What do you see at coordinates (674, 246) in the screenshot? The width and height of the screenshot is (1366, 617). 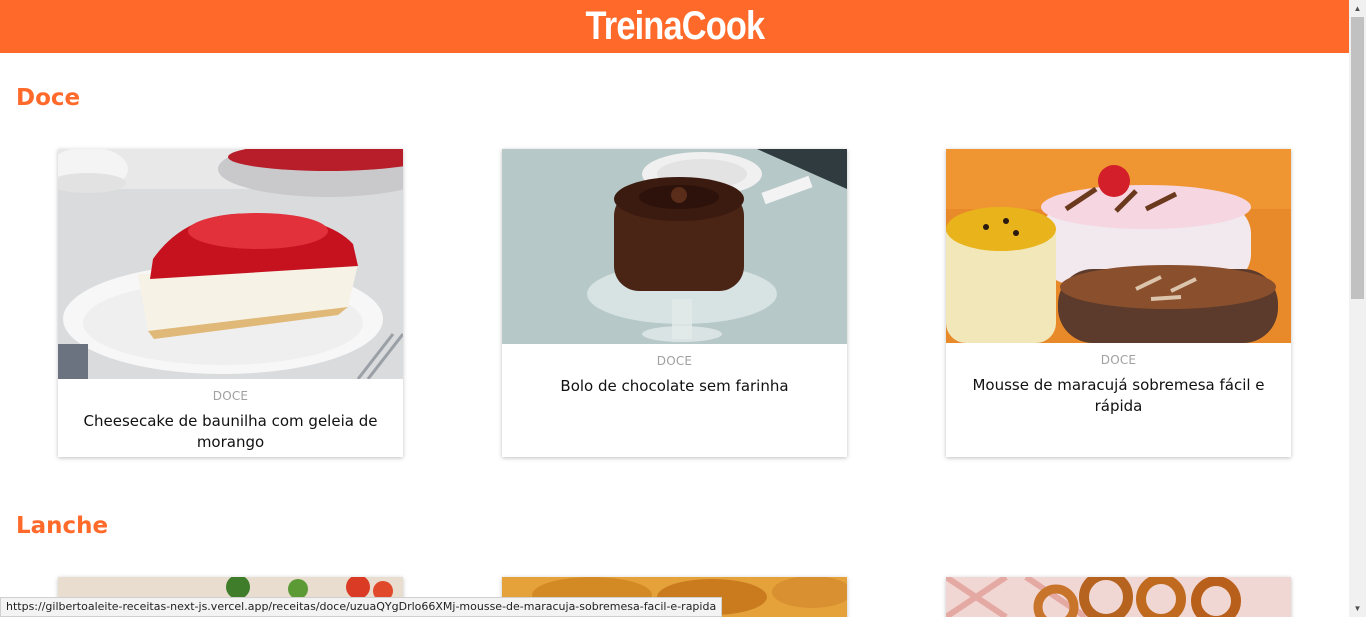 I see `chocolate-cake-image` at bounding box center [674, 246].